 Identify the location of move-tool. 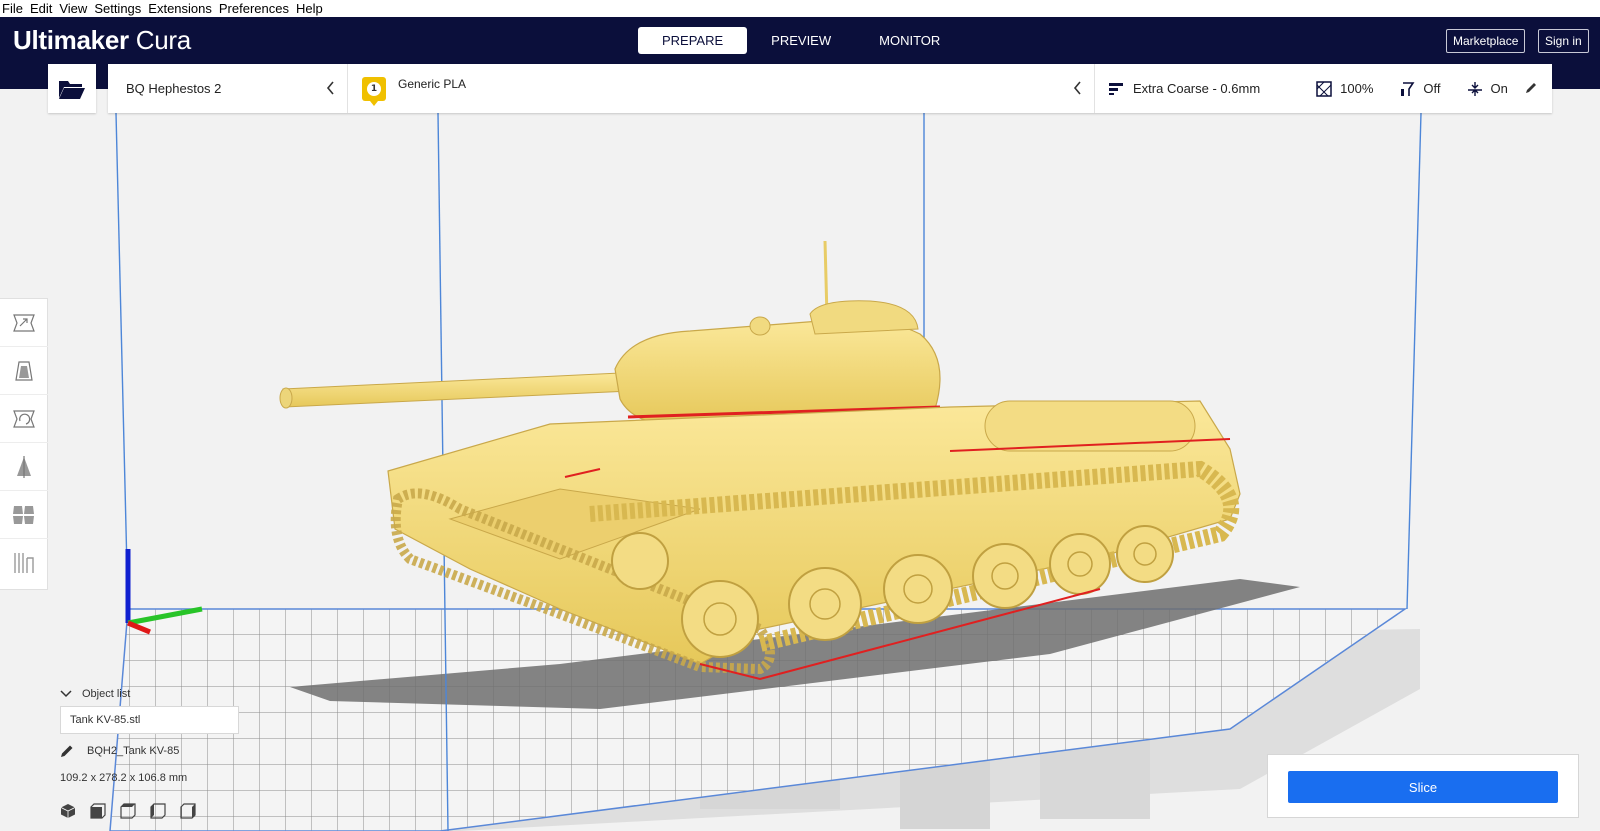
(24, 323).